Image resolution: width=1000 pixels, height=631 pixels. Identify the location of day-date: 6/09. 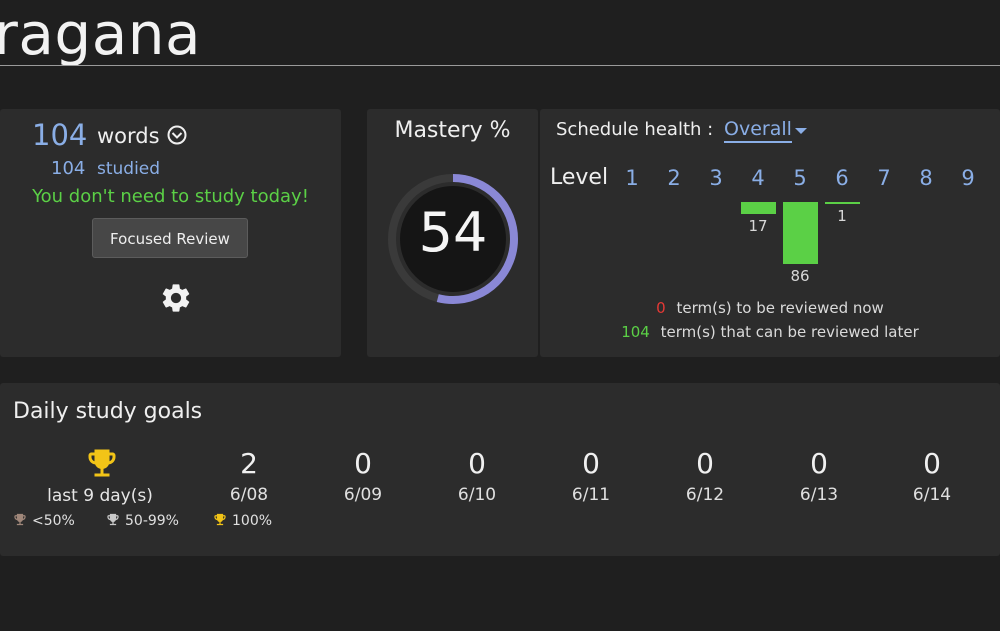
(363, 495).